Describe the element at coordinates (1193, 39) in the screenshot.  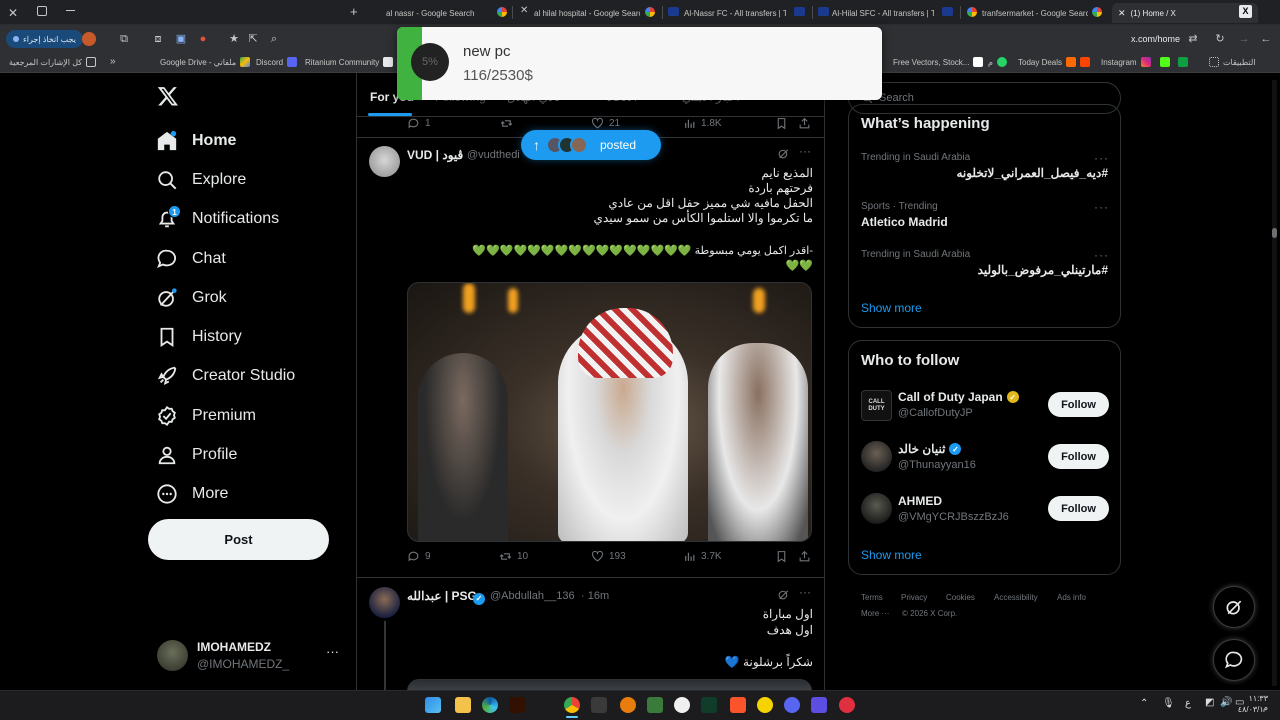
I see `tune-icon: ⇄` at that location.